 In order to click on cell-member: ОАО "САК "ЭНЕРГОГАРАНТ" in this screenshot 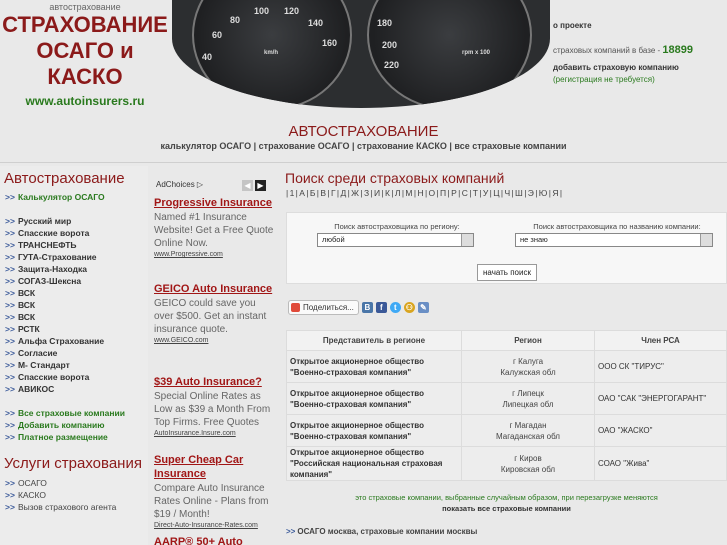, I will do `click(660, 398)`.